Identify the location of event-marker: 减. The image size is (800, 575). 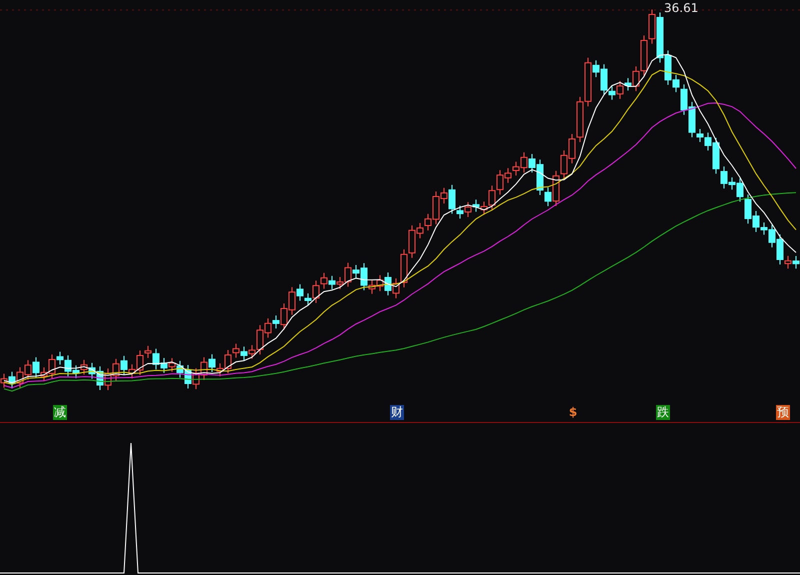
(60, 412).